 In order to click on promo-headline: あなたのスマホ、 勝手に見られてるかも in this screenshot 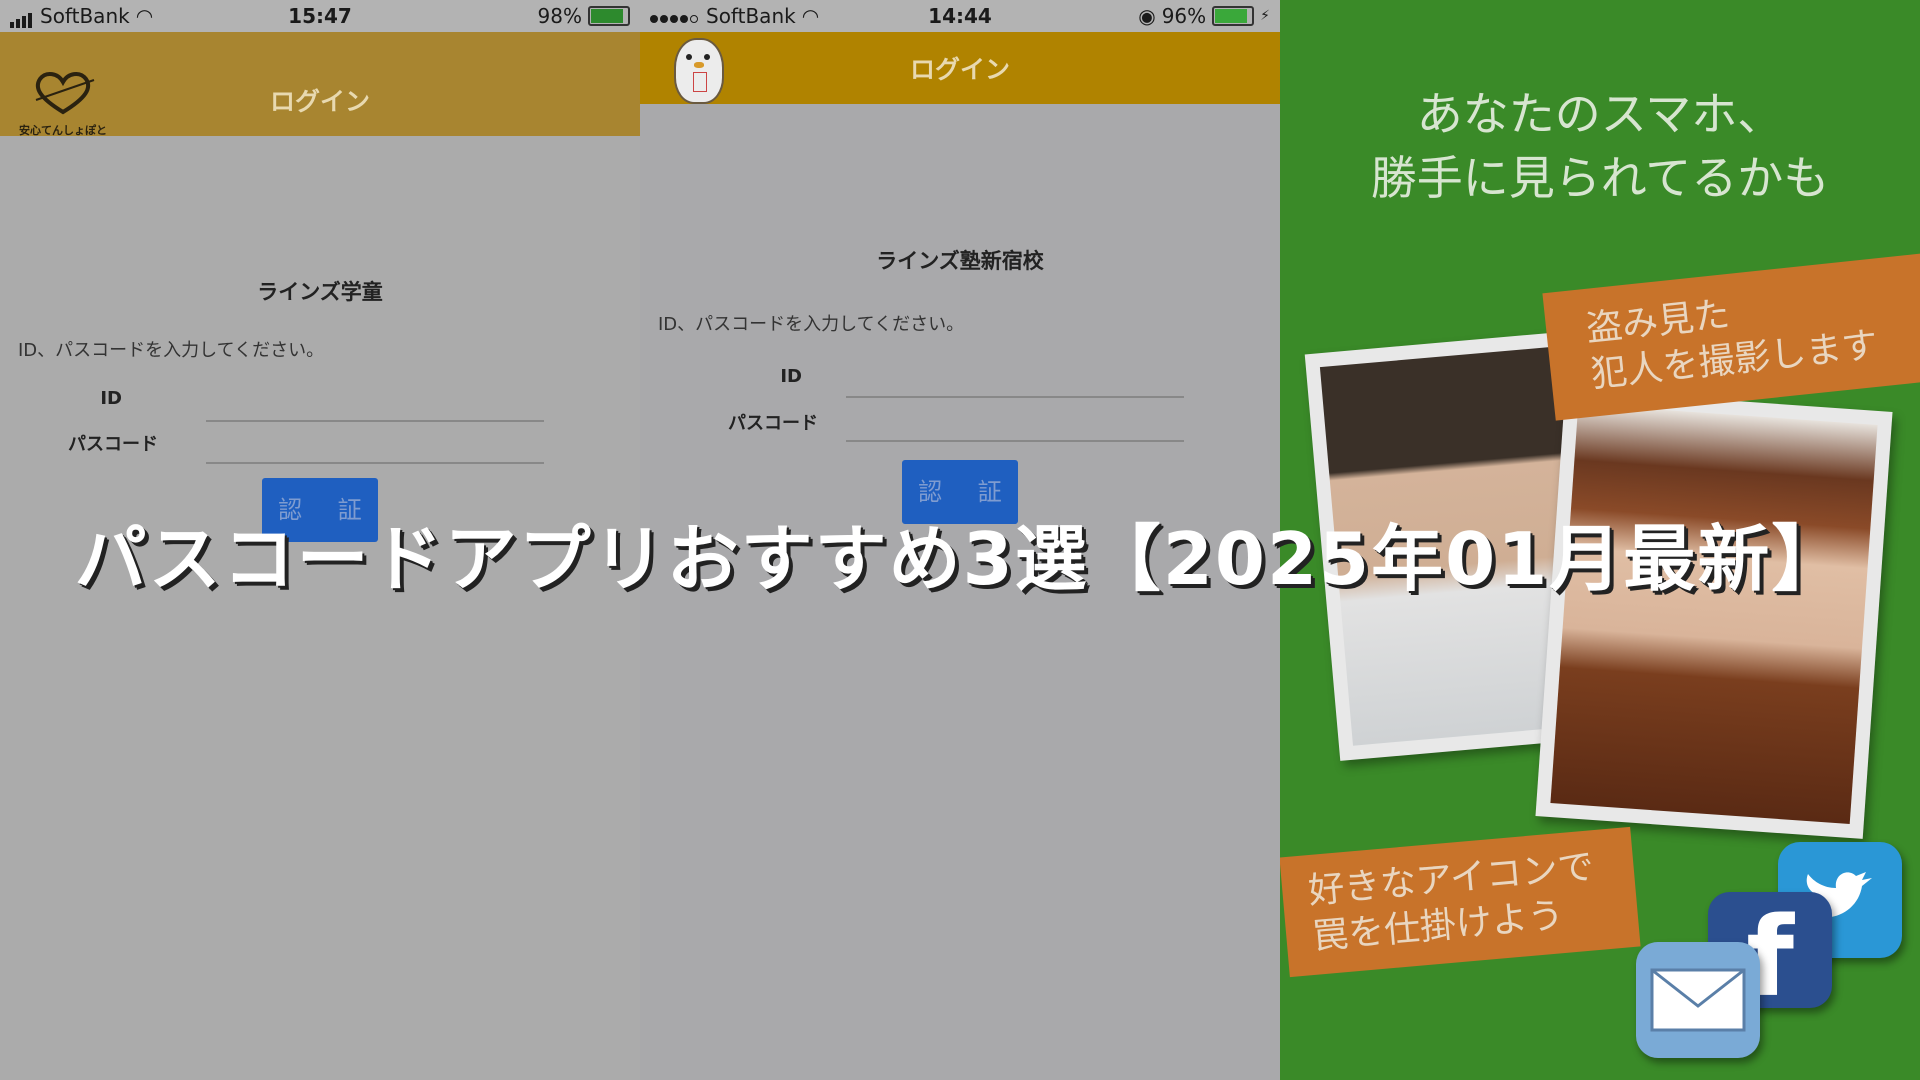, I will do `click(1600, 146)`.